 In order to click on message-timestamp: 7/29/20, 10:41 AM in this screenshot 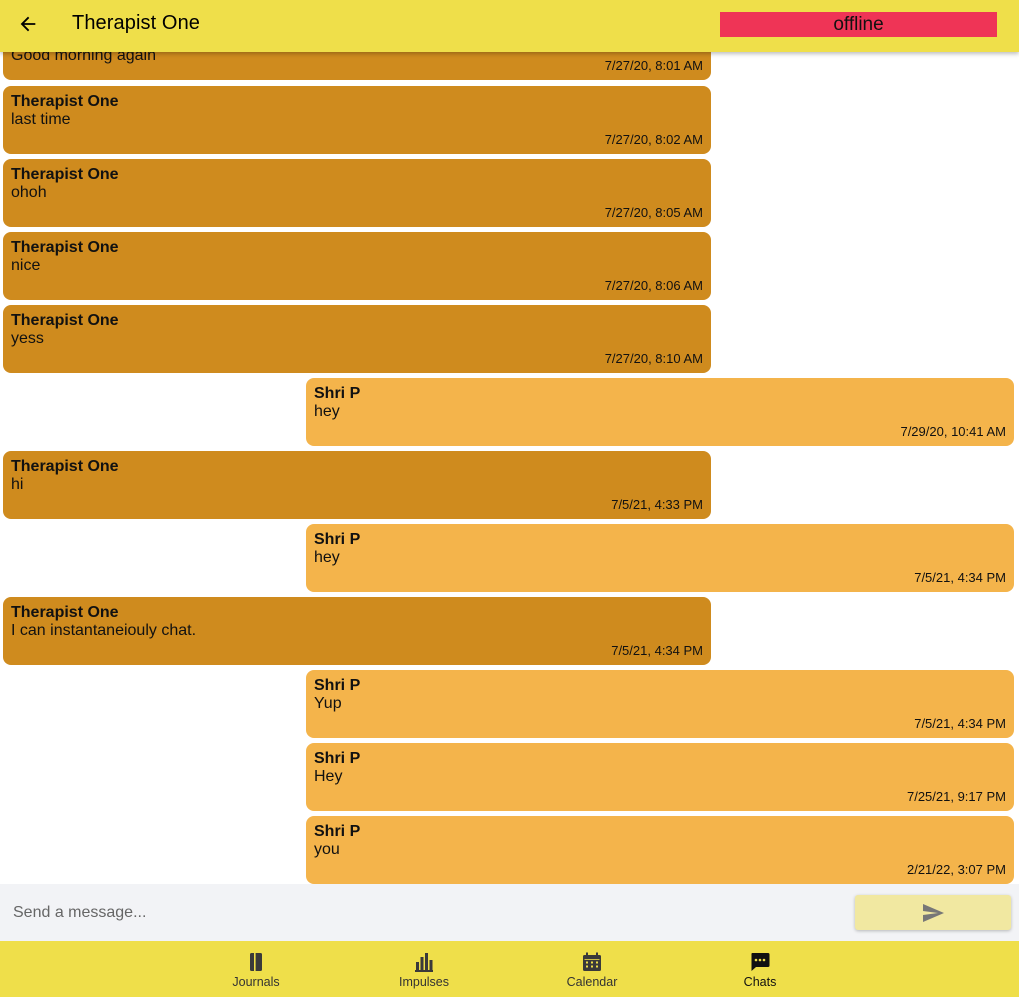, I will do `click(953, 431)`.